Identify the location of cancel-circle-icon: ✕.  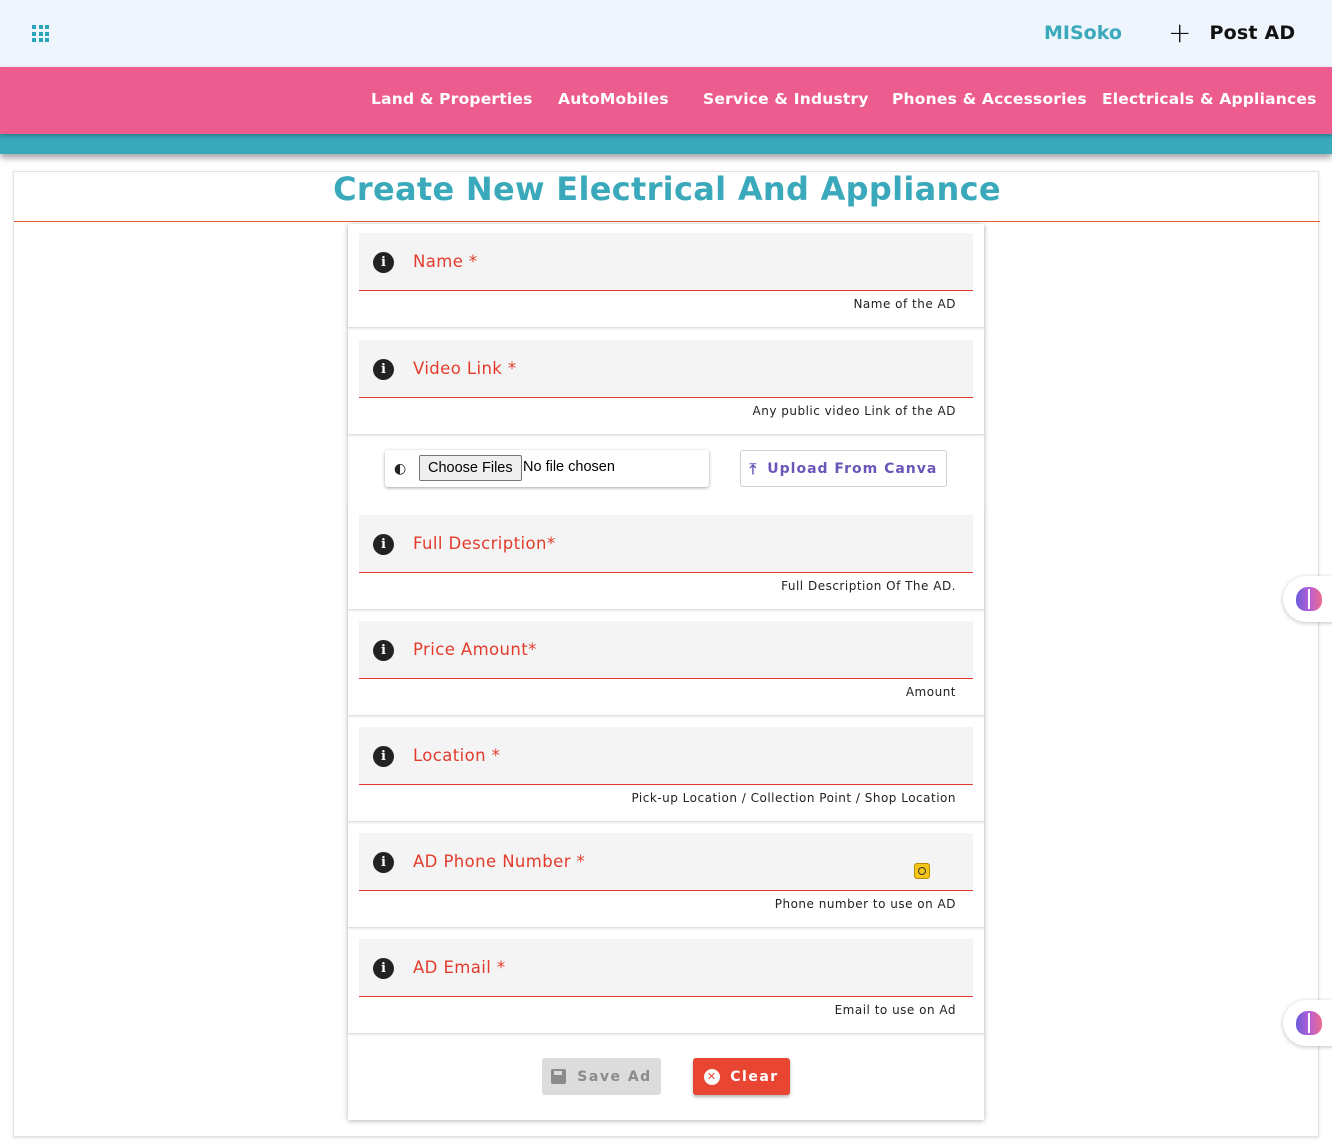
(712, 1076).